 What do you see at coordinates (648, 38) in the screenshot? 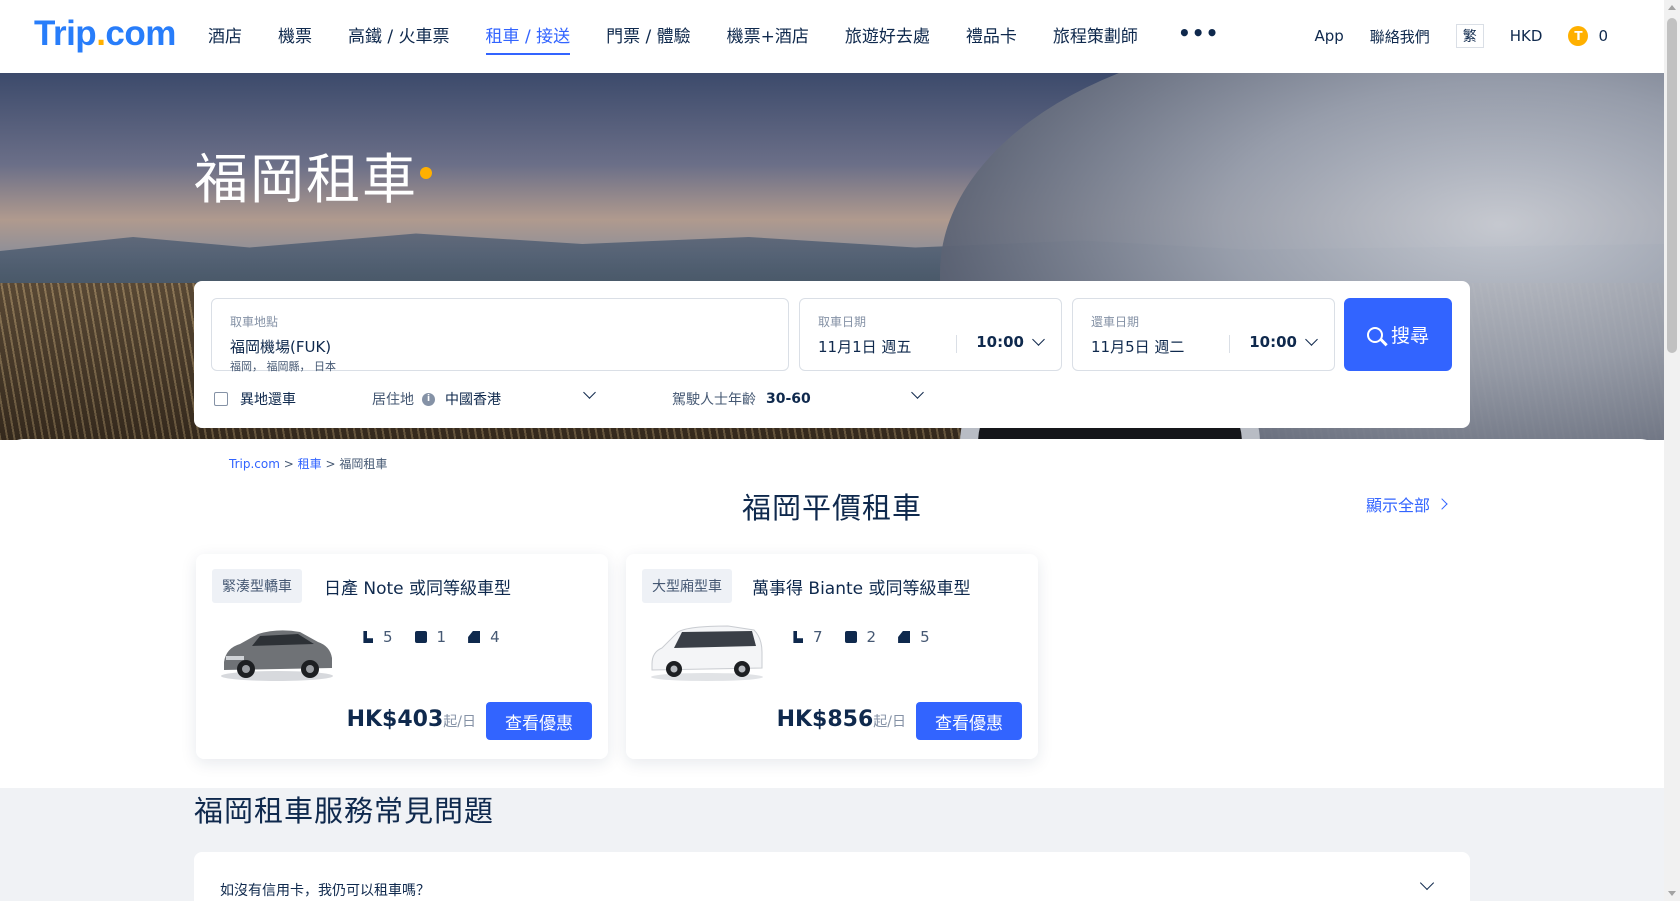
I see `nav-attractions: 門票 / 體驗` at bounding box center [648, 38].